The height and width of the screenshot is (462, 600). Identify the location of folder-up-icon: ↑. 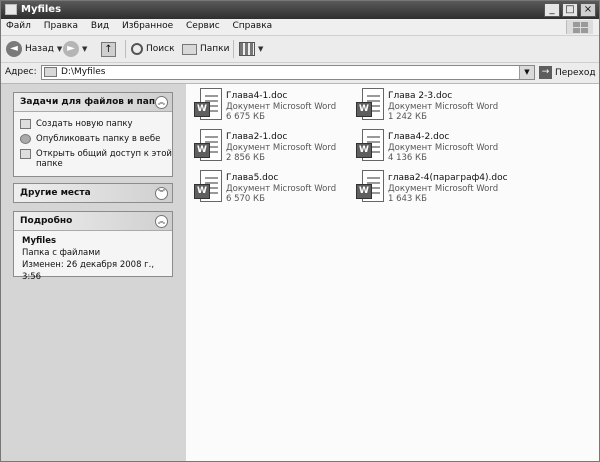
(108, 49).